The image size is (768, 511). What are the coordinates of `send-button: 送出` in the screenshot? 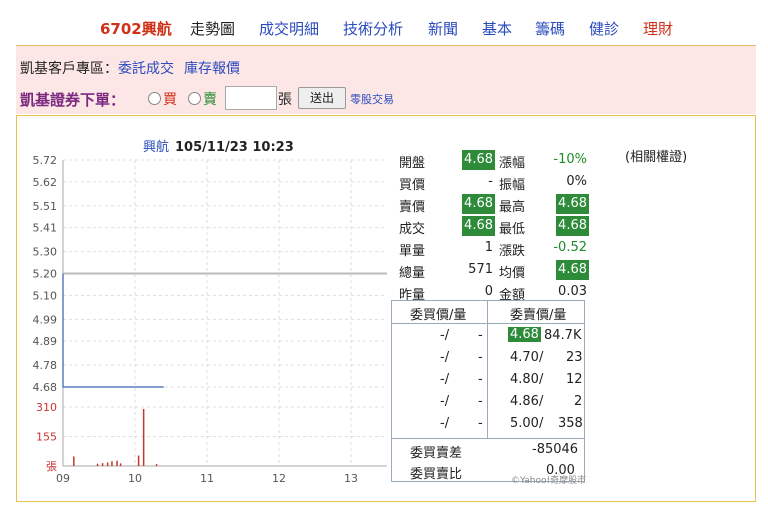 It's located at (322, 98).